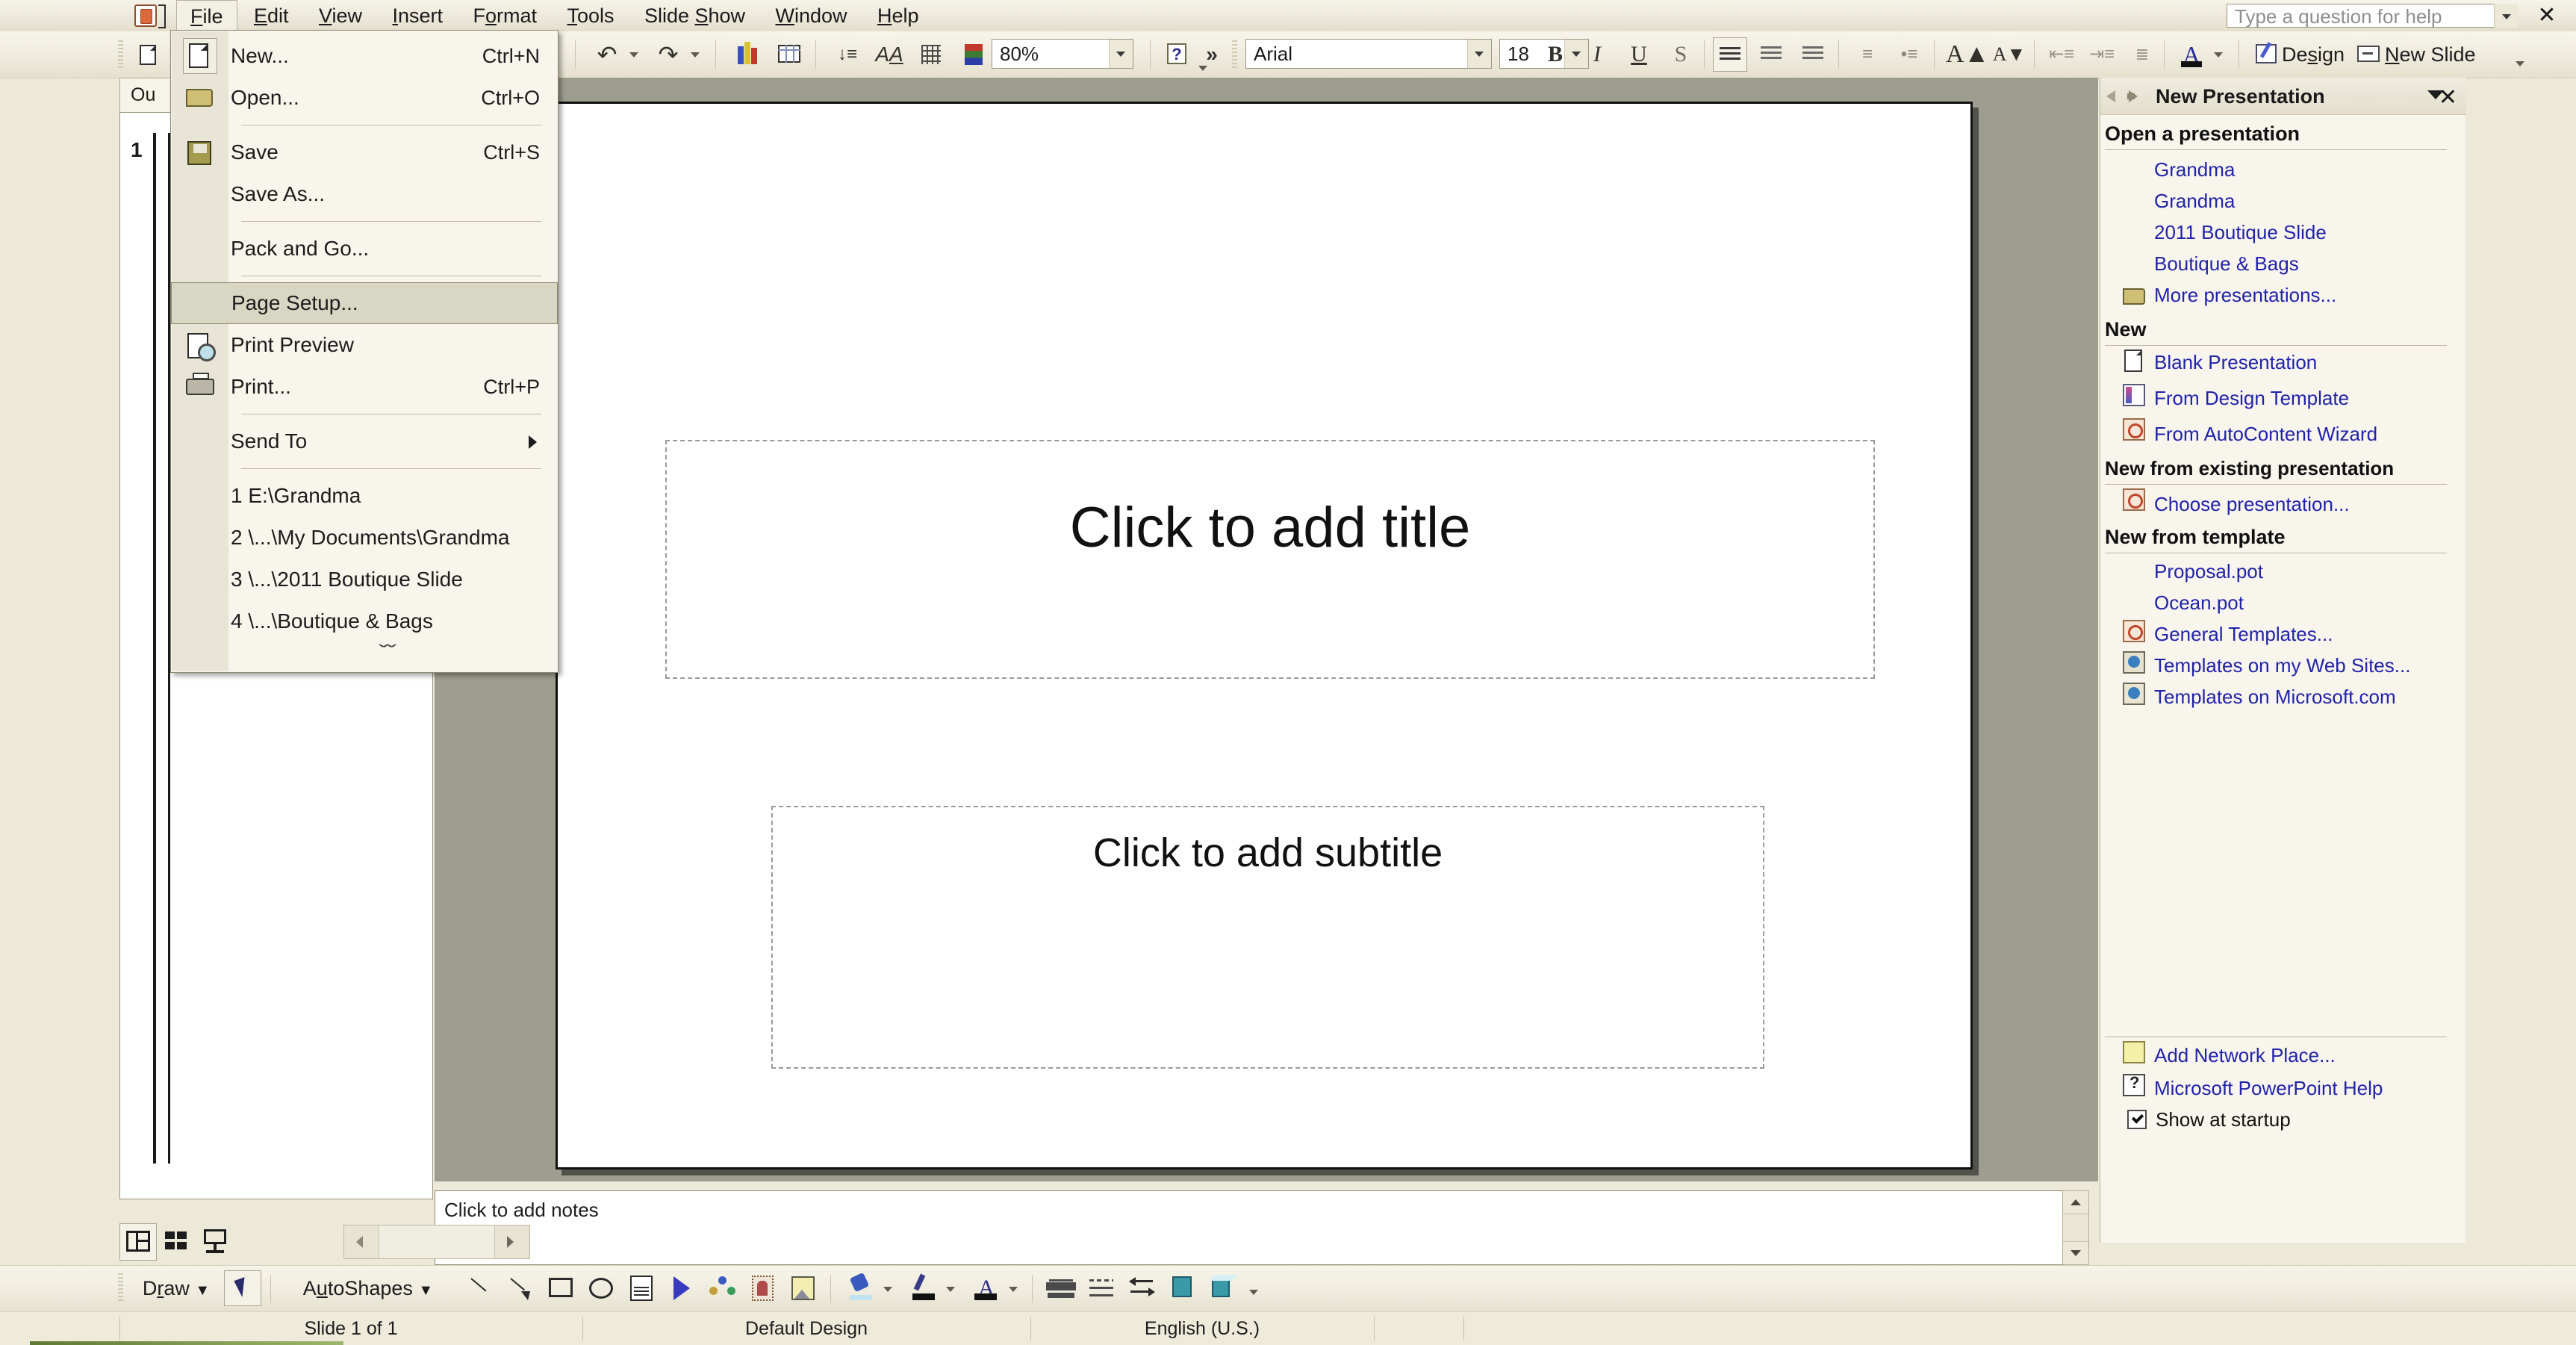 The height and width of the screenshot is (1345, 2576). Describe the element at coordinates (2368, 54) in the screenshot. I see `new-slide-icon` at that location.